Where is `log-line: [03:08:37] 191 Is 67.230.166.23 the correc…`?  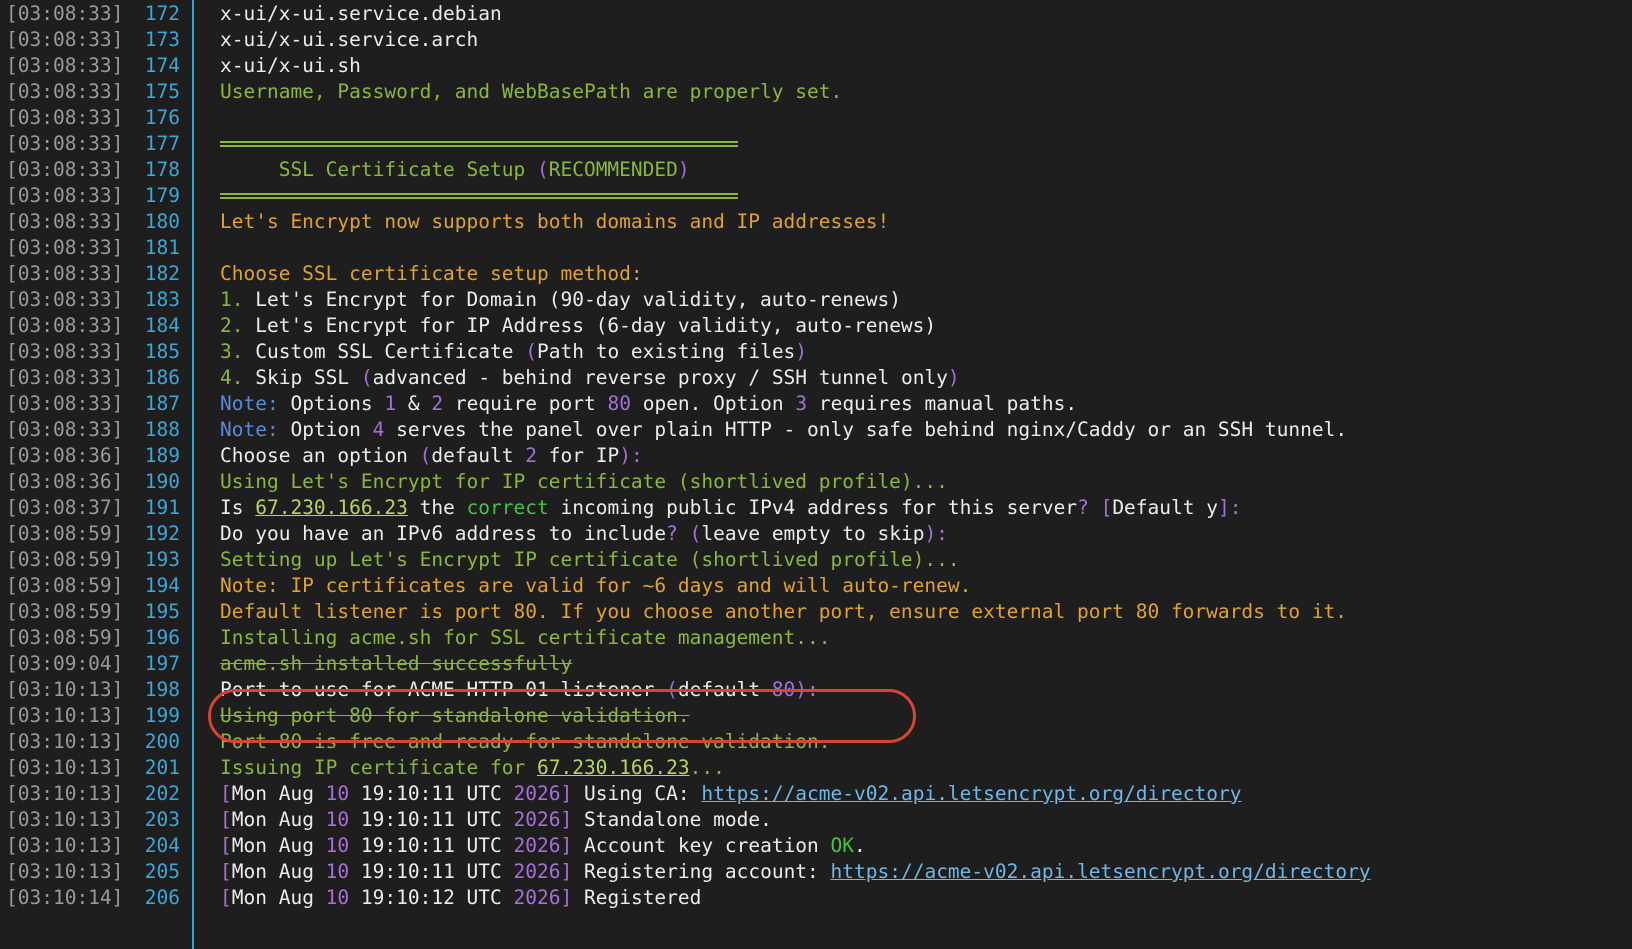 log-line: [03:08:37] 191 Is 67.230.166.23 the correc… is located at coordinates (816, 508).